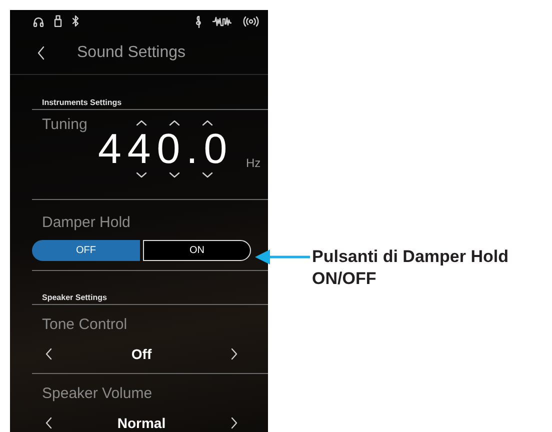 The image size is (552, 432). Describe the element at coordinates (97, 394) in the screenshot. I see `setting-label: Speaker Volume` at that location.